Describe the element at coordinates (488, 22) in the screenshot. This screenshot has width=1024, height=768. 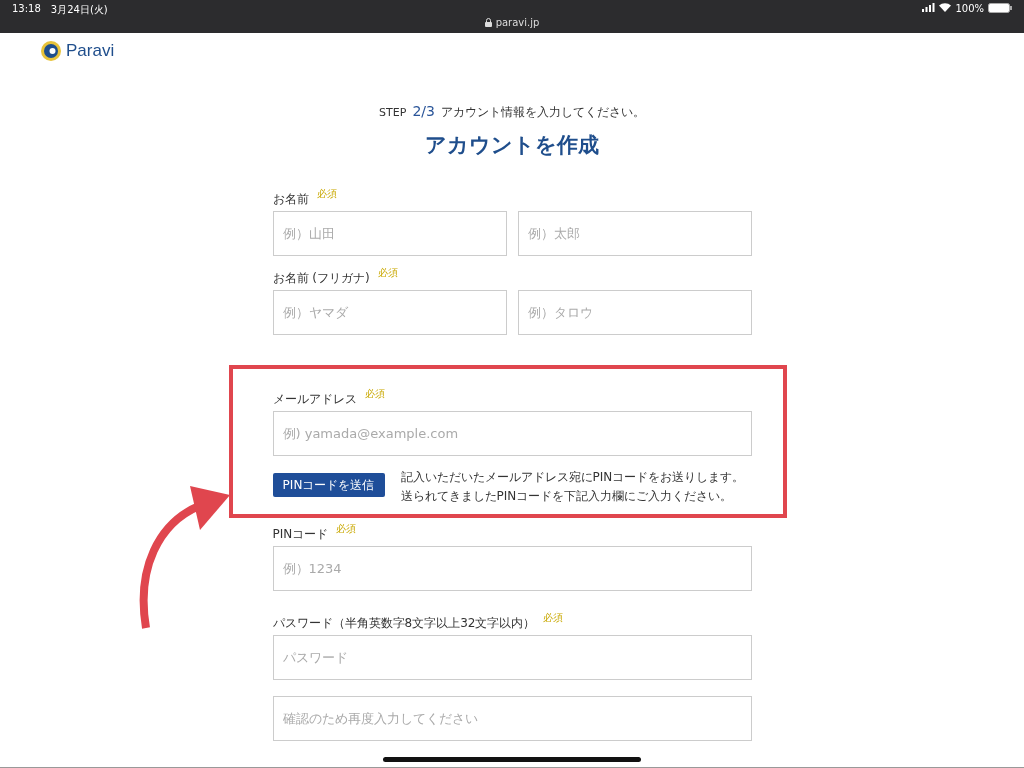
I see `lock-icon` at that location.